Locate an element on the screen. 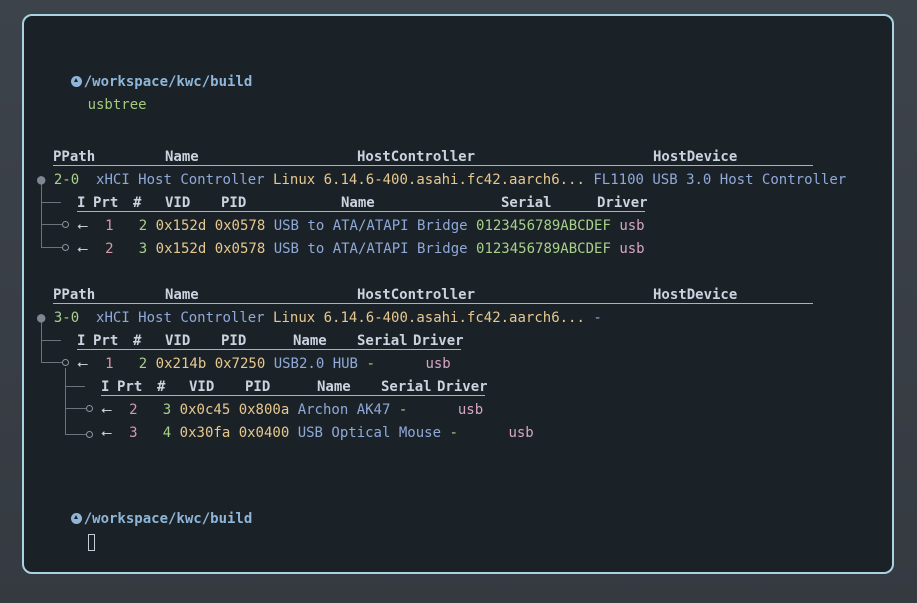 Image resolution: width=917 pixels, height=603 pixels. device-row: ⭠ 1 2 0x214b 0x7250 USB2.0 HUB - usb is located at coordinates (264, 364).